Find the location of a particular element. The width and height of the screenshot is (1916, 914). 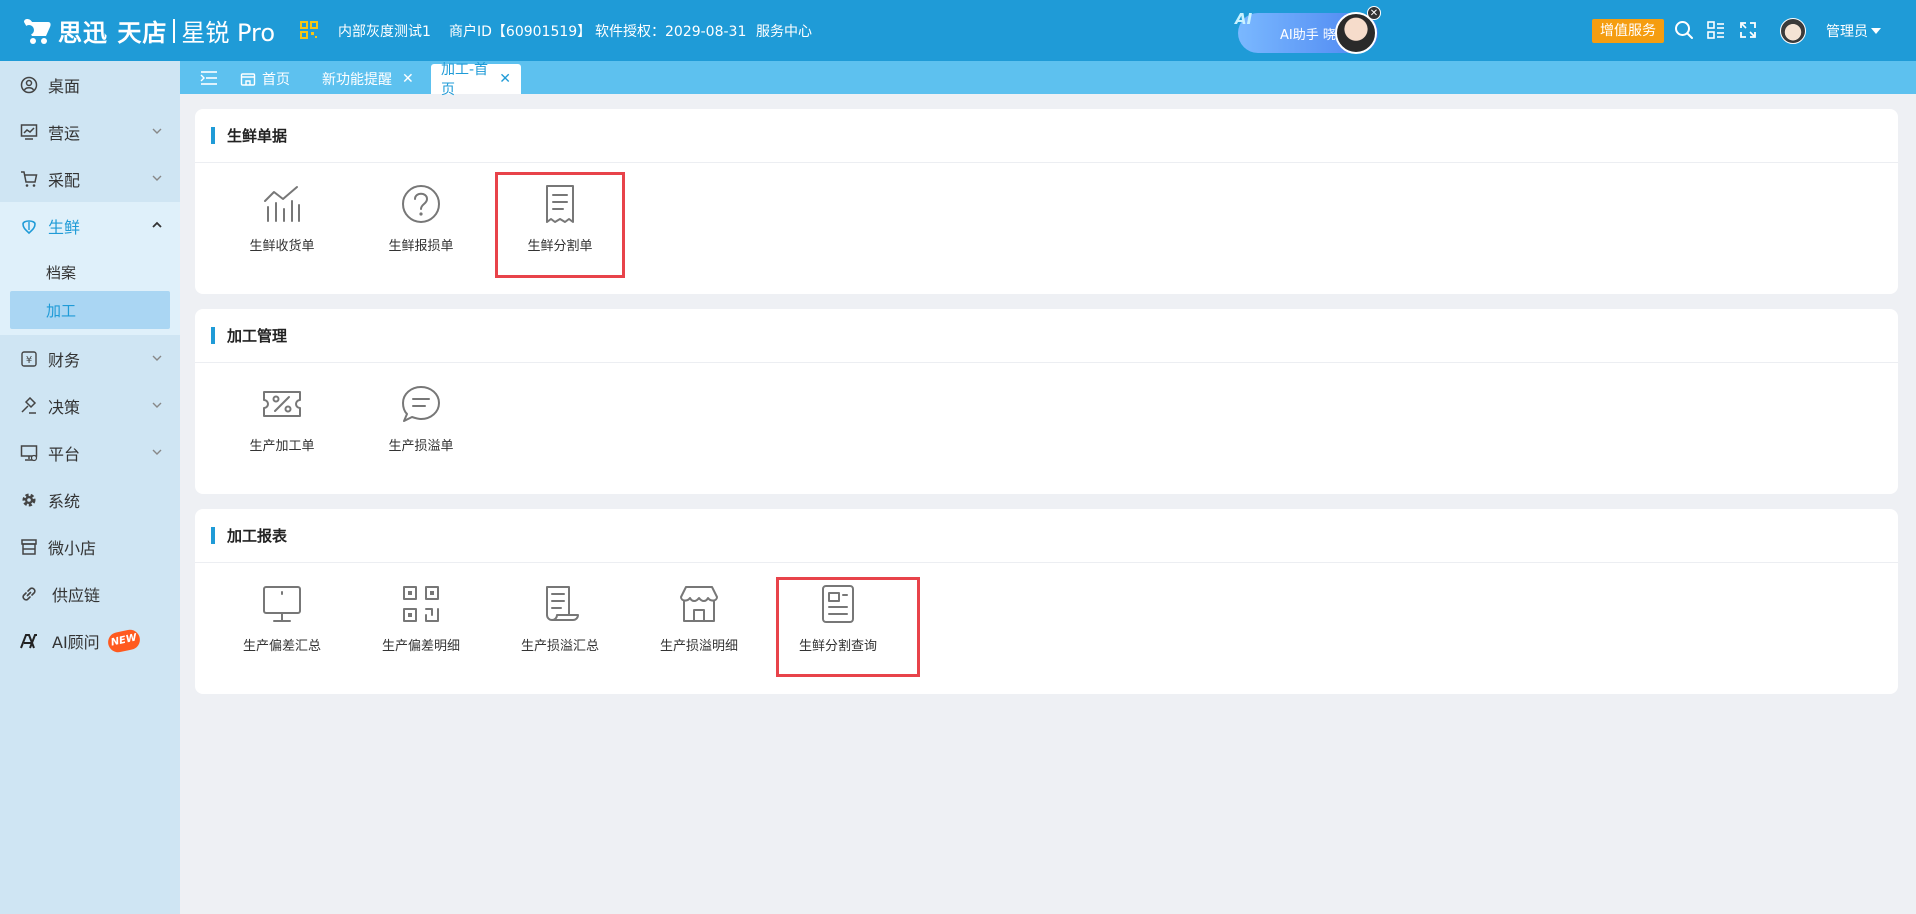

tile-label: 生产损溢单 is located at coordinates (421, 446).